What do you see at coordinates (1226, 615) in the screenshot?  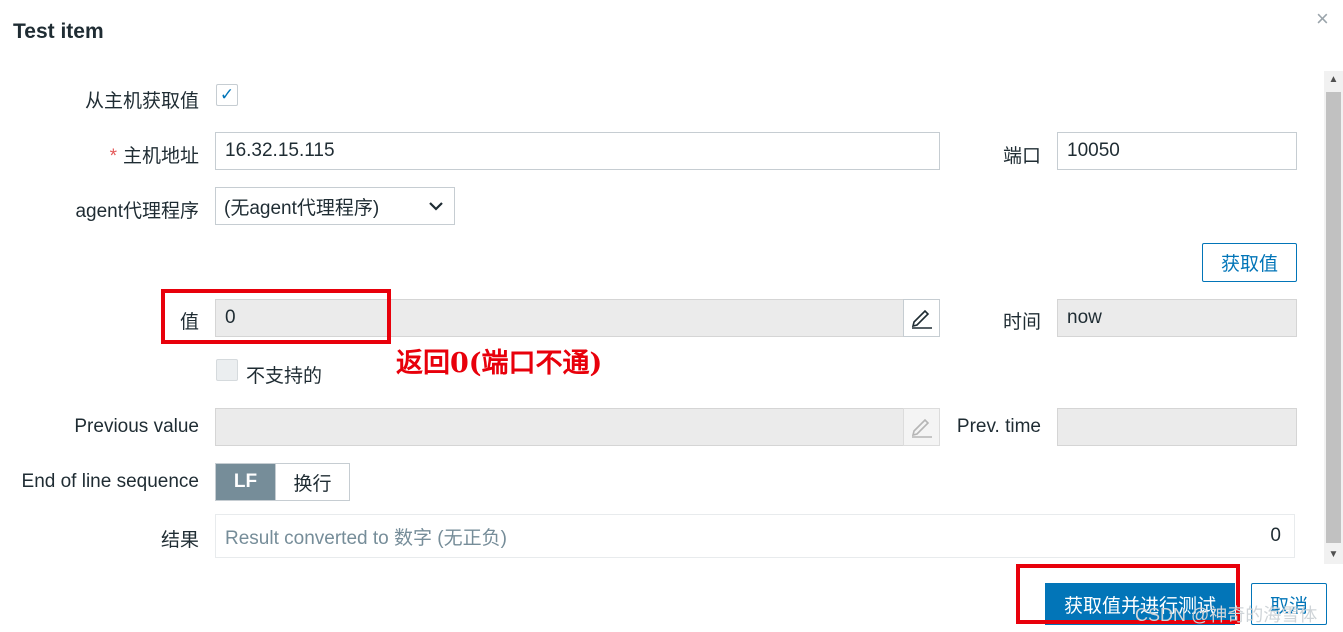 I see `watermark: CSDN @神奇的海雪体` at bounding box center [1226, 615].